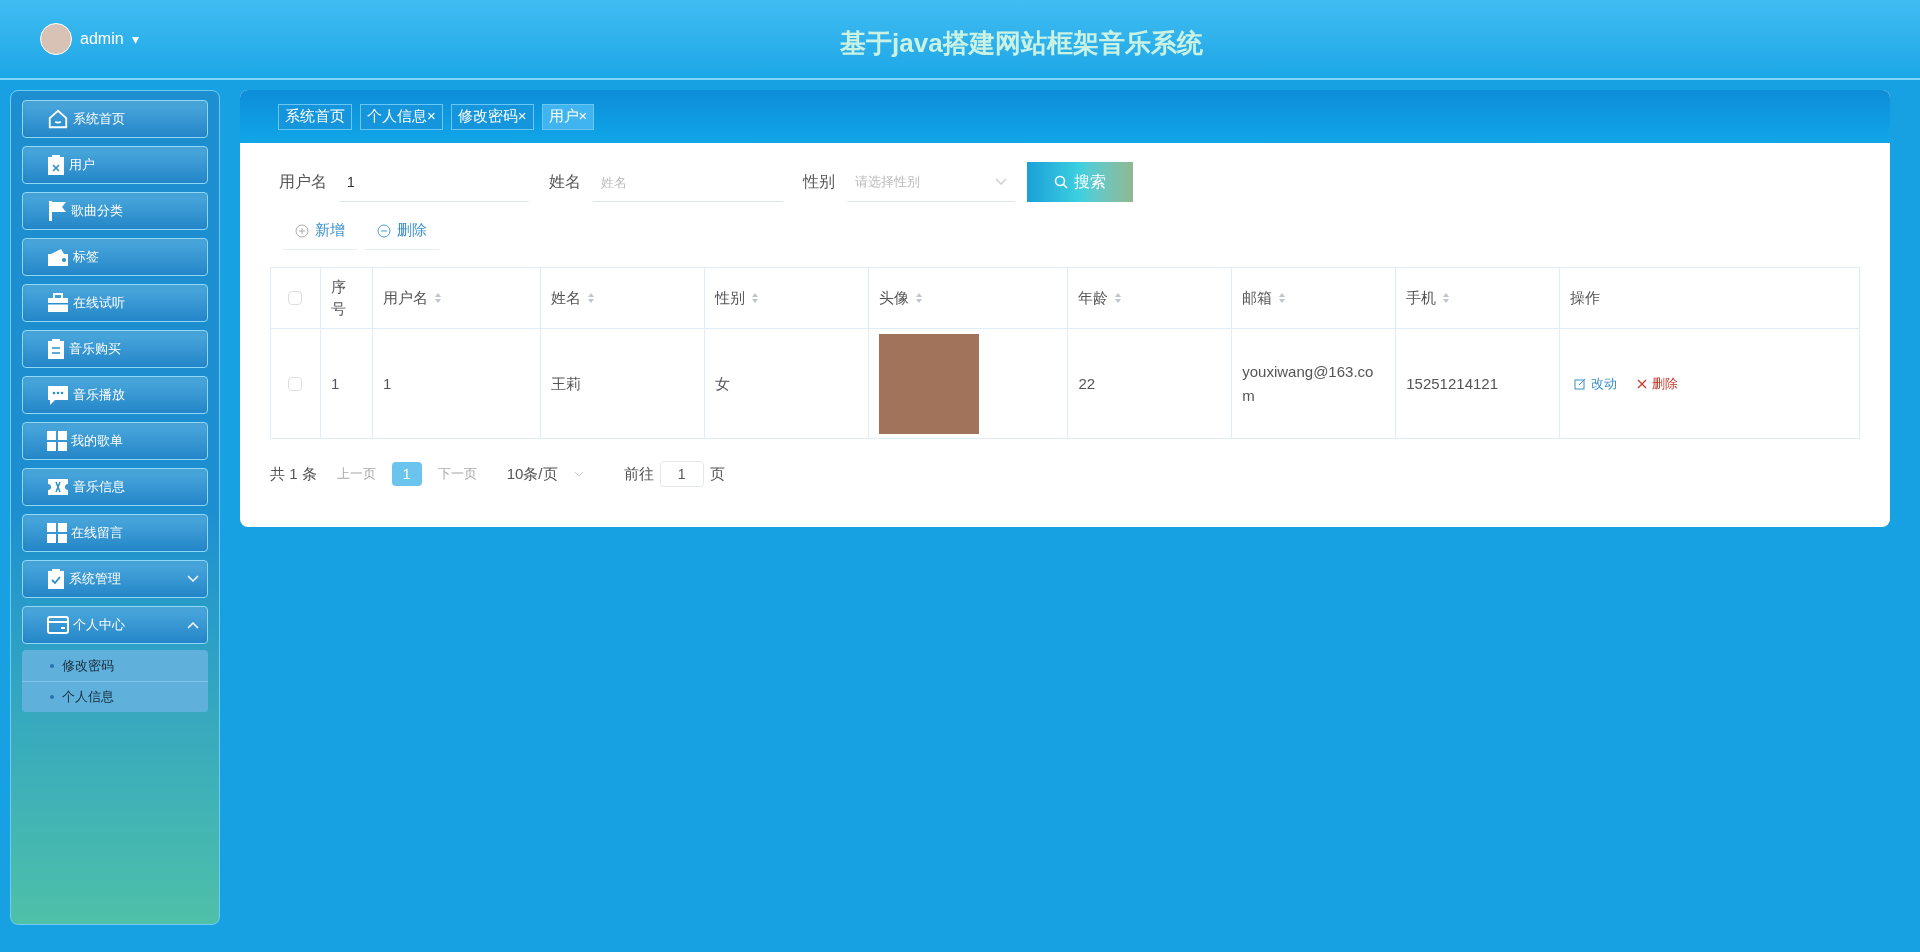  What do you see at coordinates (56, 39) in the screenshot?
I see `avatar` at bounding box center [56, 39].